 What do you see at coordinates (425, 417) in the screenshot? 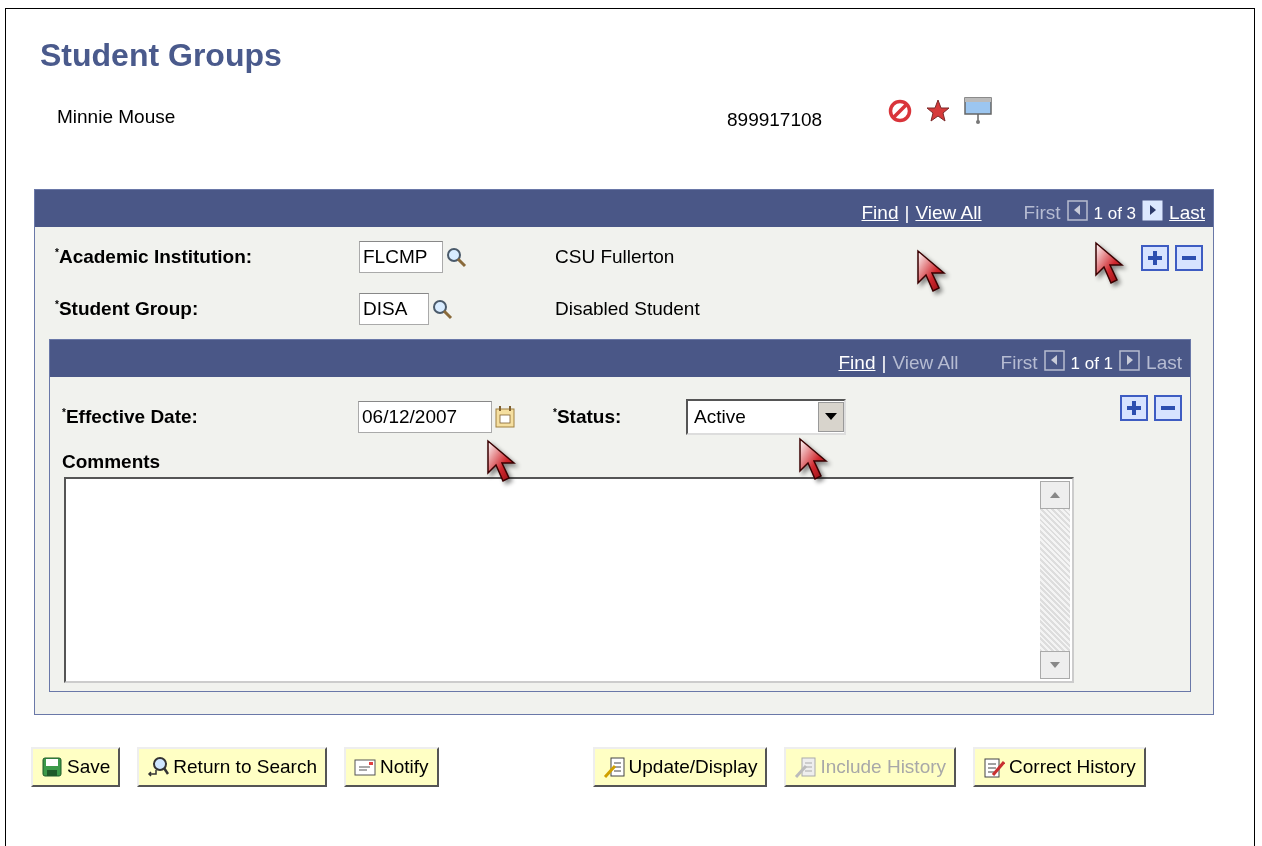
I see `date-field: 06/12/2007` at bounding box center [425, 417].